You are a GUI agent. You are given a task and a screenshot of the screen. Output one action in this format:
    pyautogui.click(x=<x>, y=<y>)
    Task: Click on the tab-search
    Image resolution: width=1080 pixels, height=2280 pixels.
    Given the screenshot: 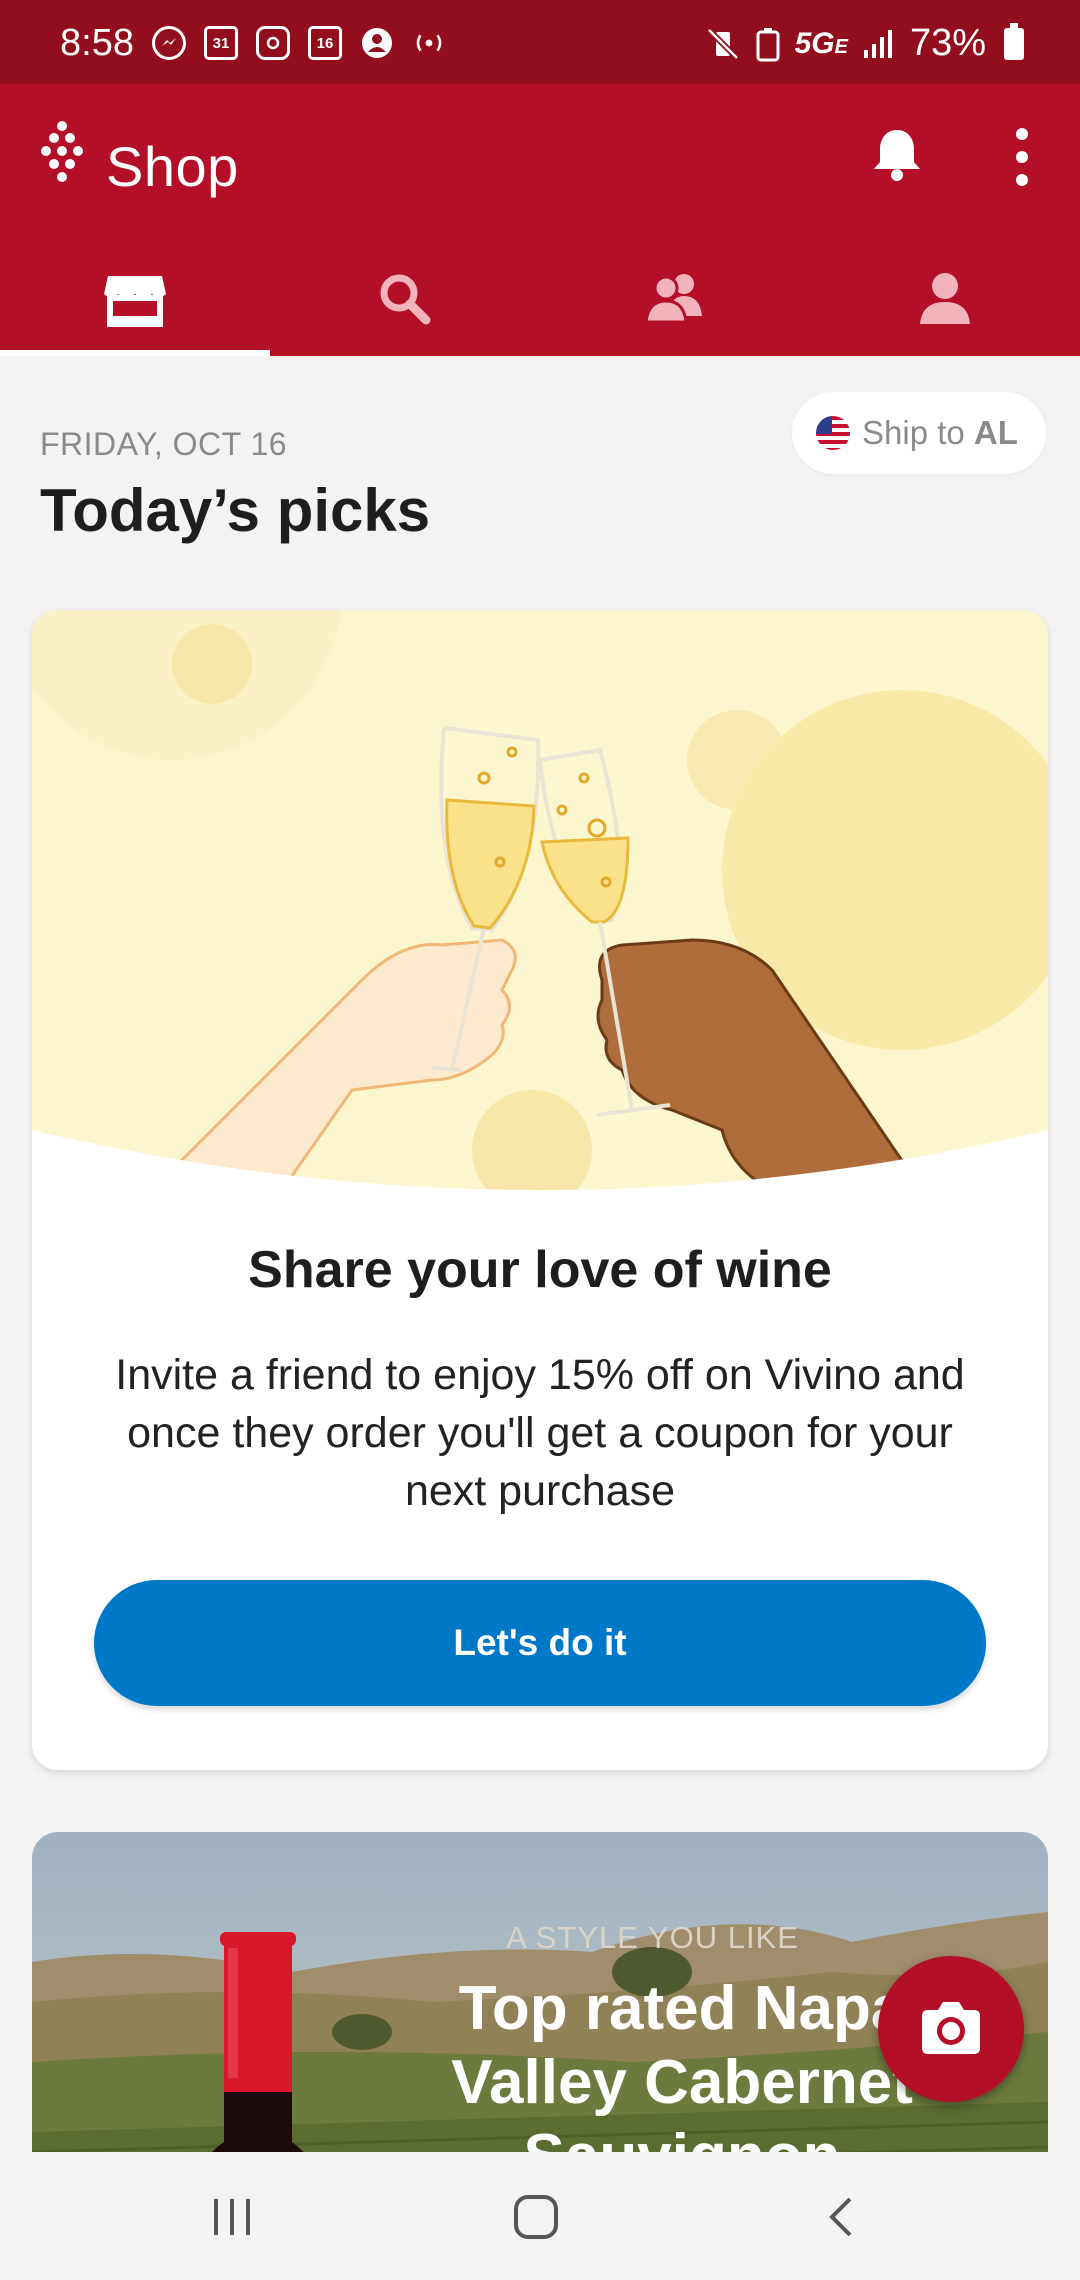 What is the action you would take?
    pyautogui.click(x=405, y=302)
    